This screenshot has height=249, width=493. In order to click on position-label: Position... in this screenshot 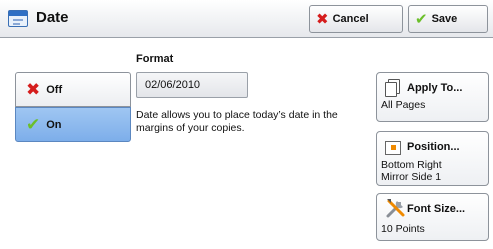, I will do `click(433, 147)`.